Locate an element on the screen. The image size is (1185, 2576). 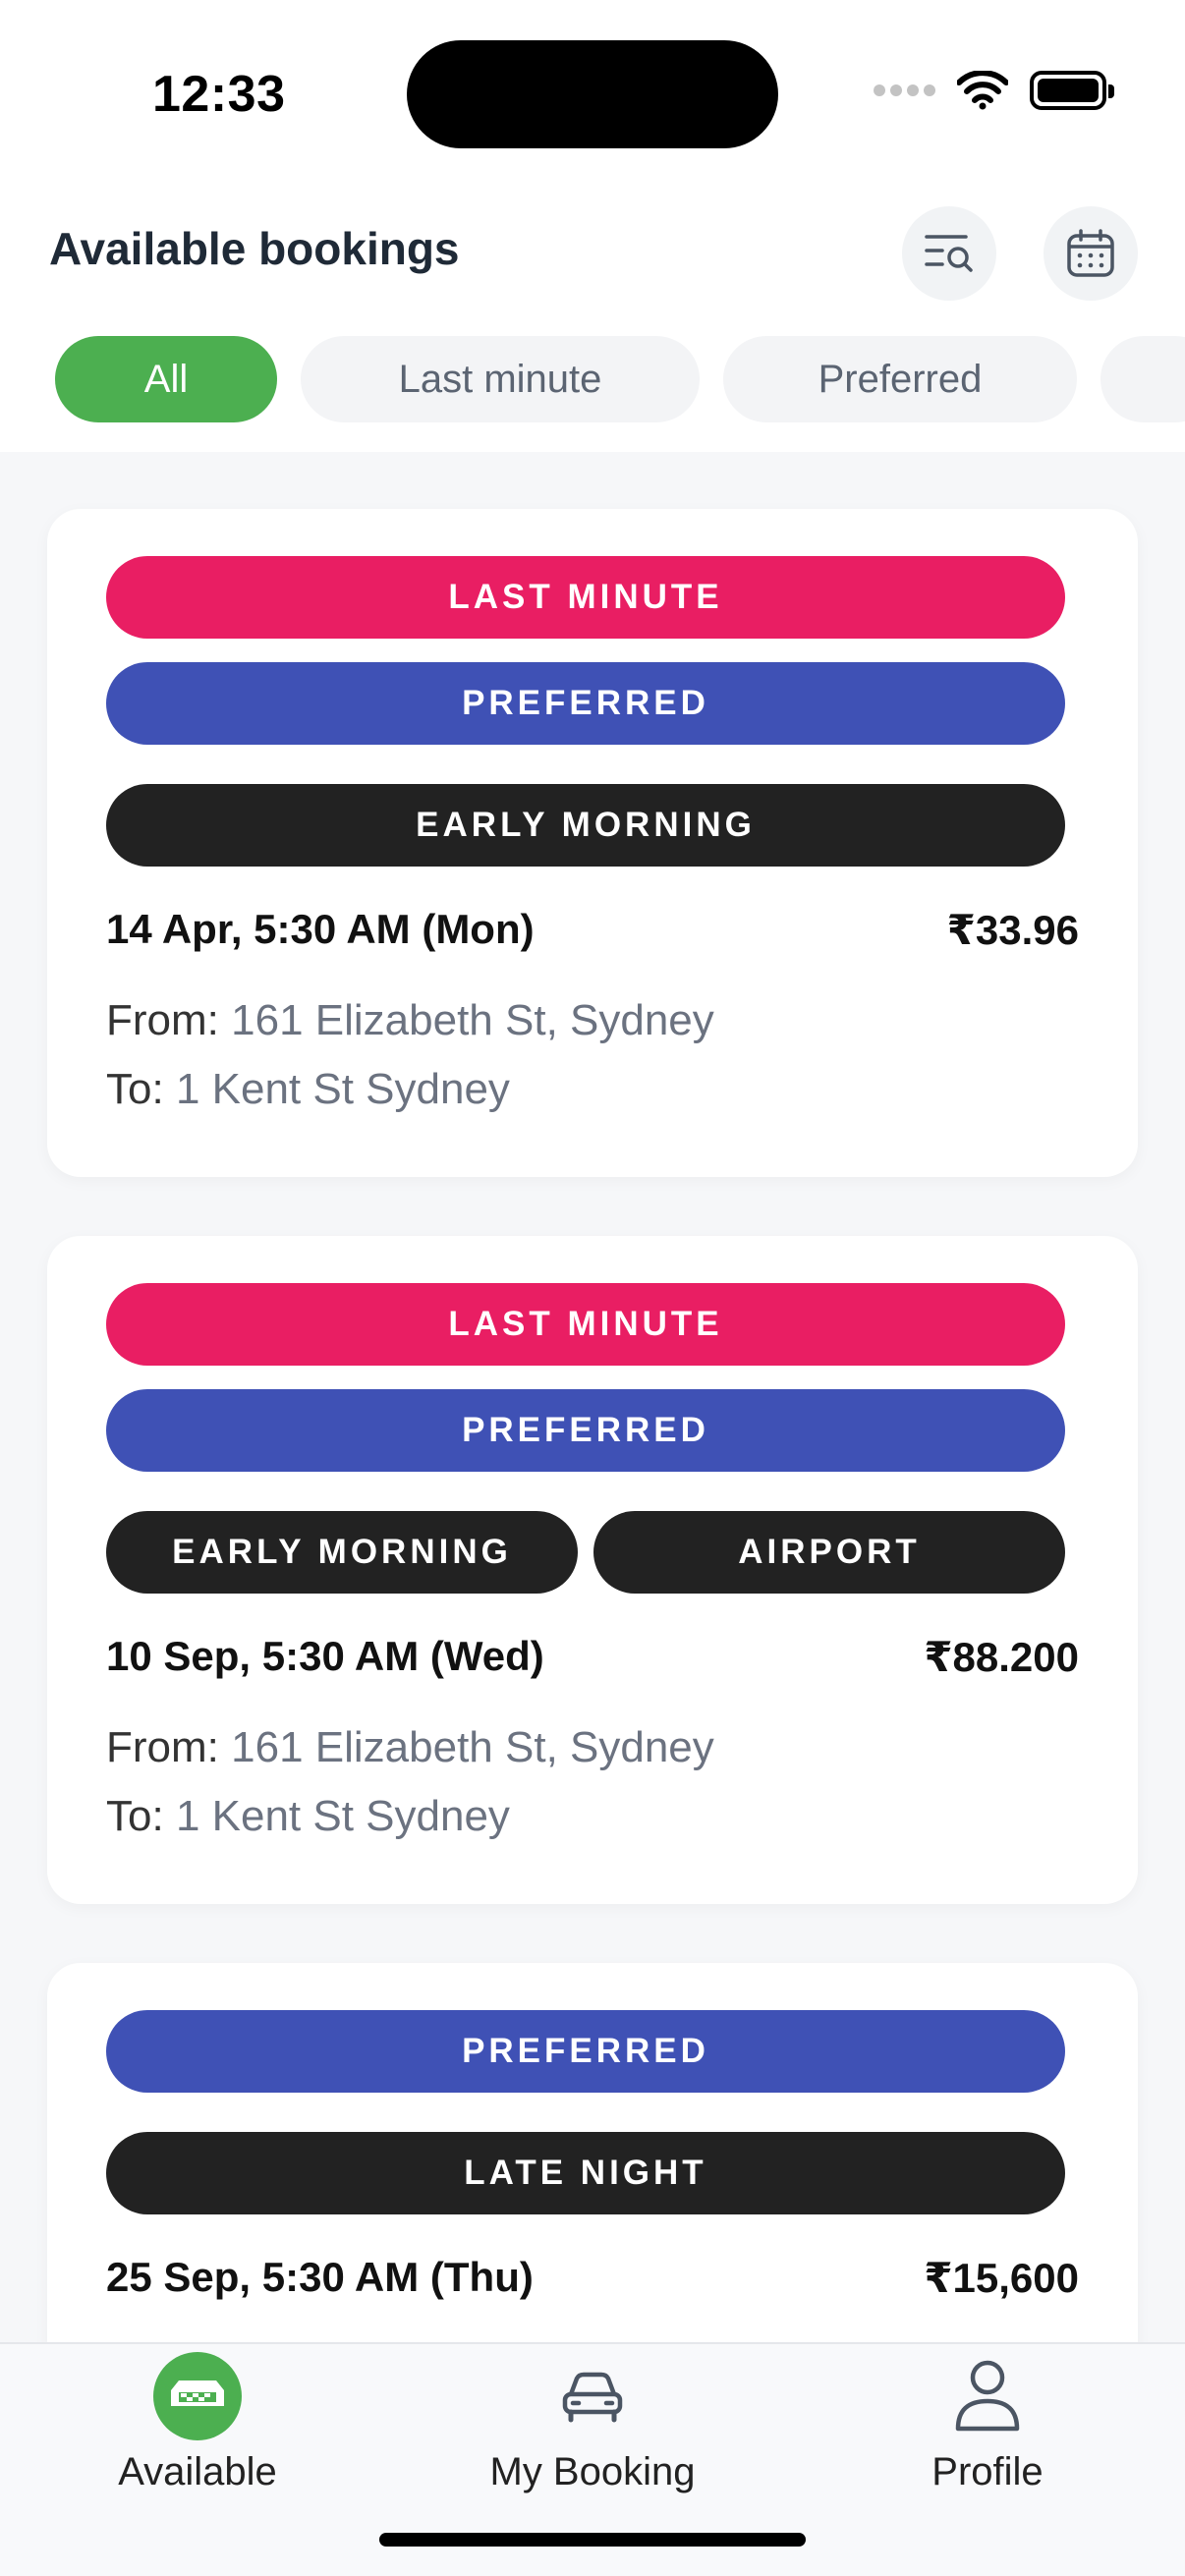
nav-item-profile: Profile is located at coordinates (988, 2442).